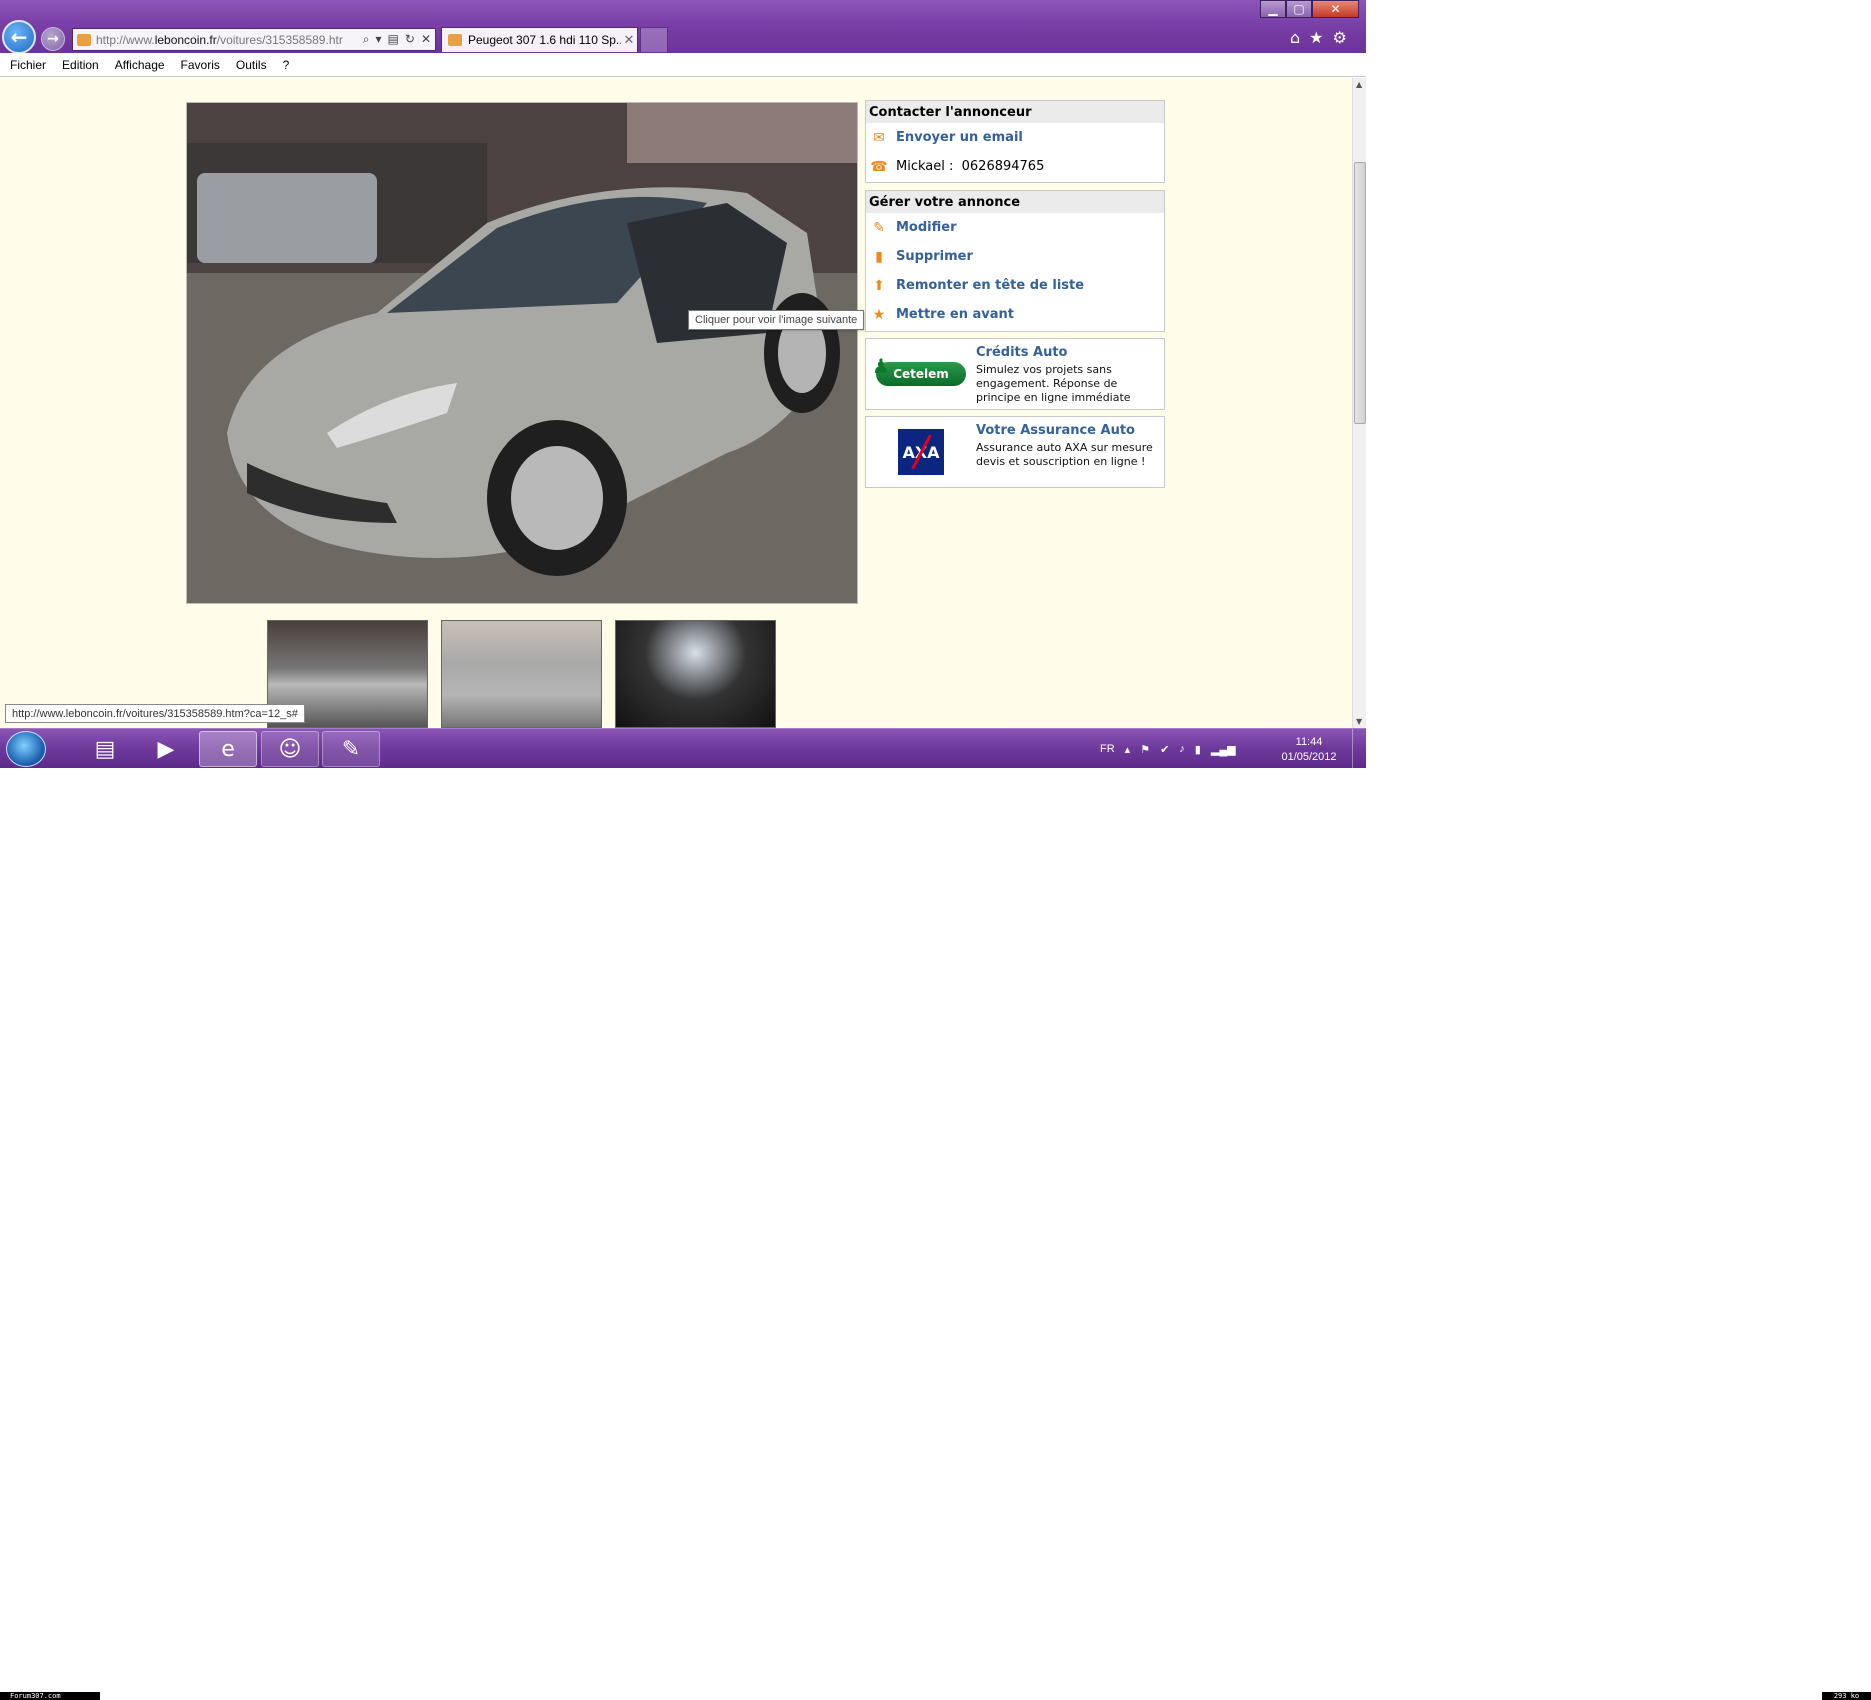 This screenshot has height=1700, width=1871. What do you see at coordinates (629, 40) in the screenshot?
I see `tab-close-icon: ✕` at bounding box center [629, 40].